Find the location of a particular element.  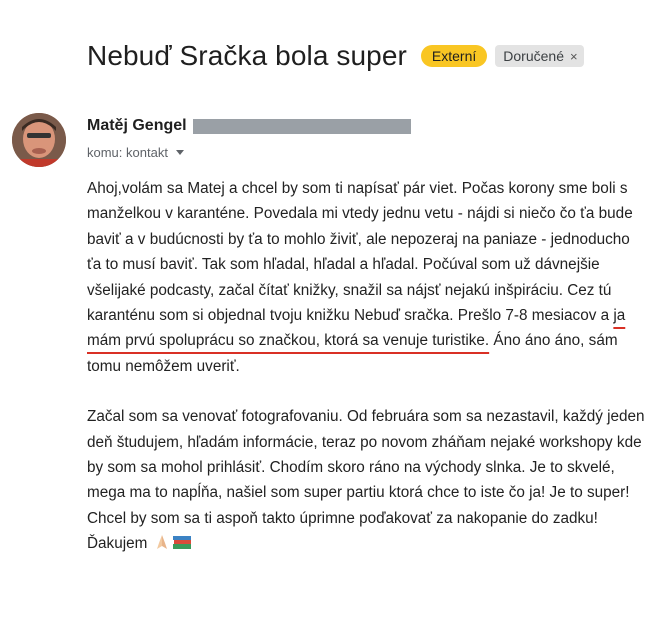

inbox-label-chip: Doručené × is located at coordinates (539, 56).